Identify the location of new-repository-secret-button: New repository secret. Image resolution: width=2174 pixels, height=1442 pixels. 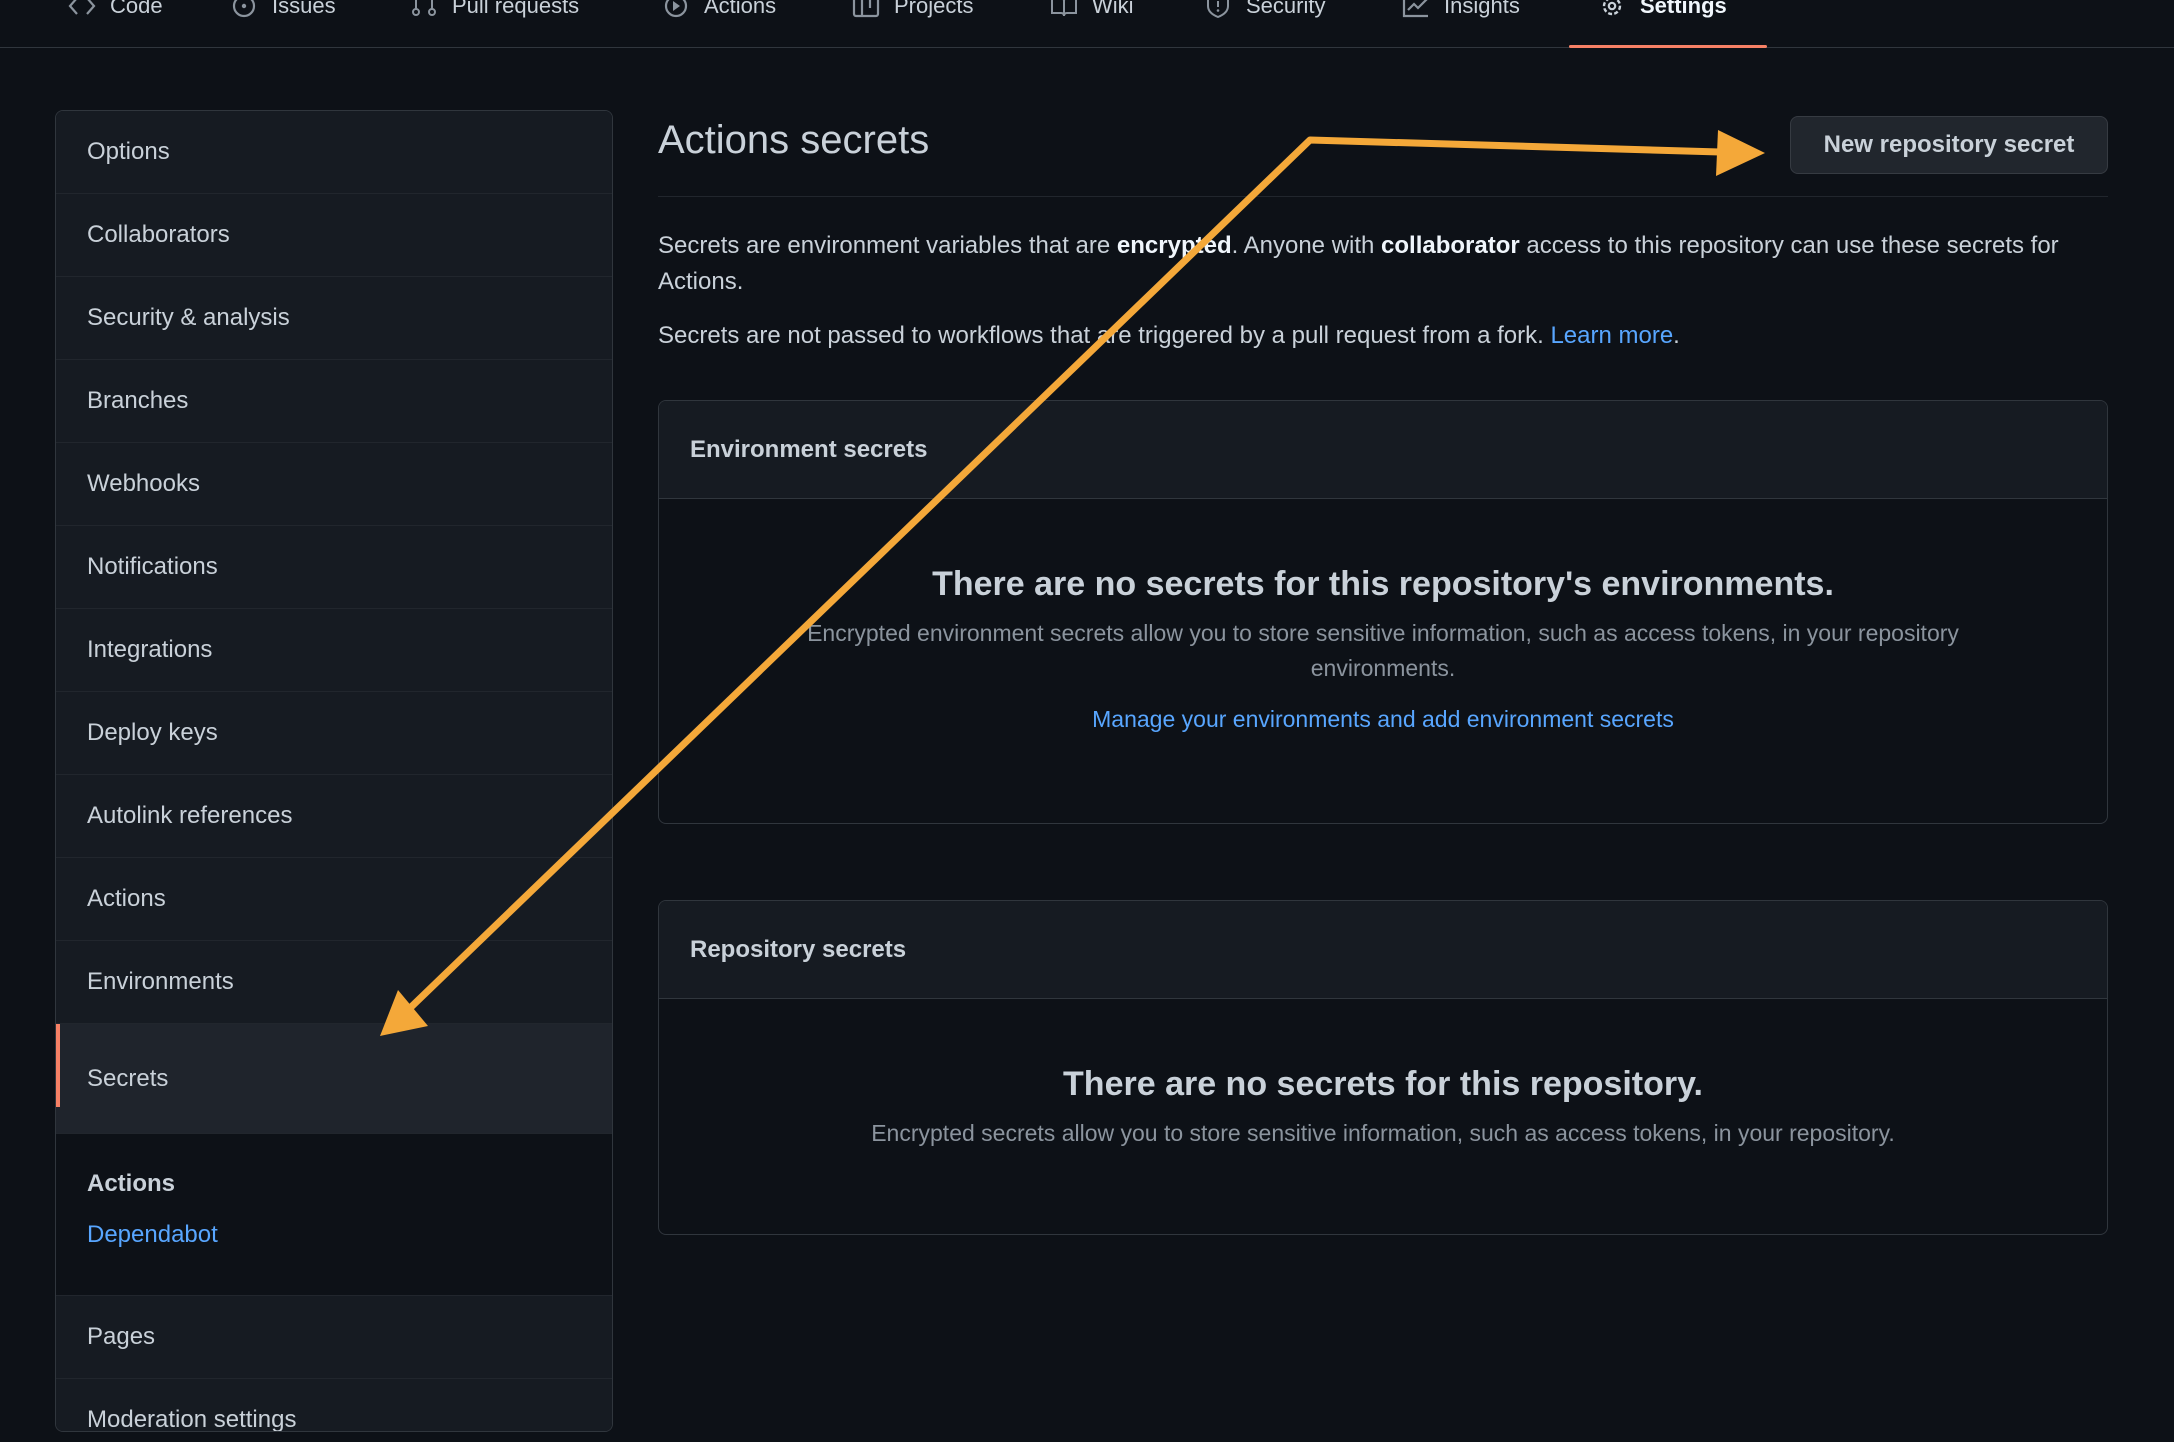
(1949, 145).